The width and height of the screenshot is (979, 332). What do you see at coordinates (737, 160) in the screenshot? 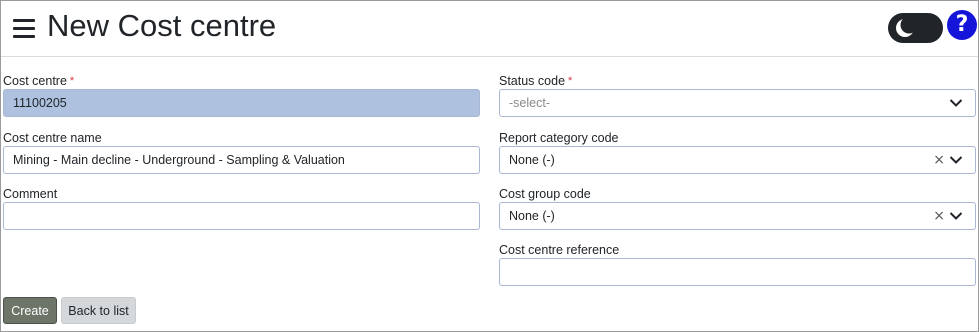
I see `report-category-code-select: None (-) ×` at bounding box center [737, 160].